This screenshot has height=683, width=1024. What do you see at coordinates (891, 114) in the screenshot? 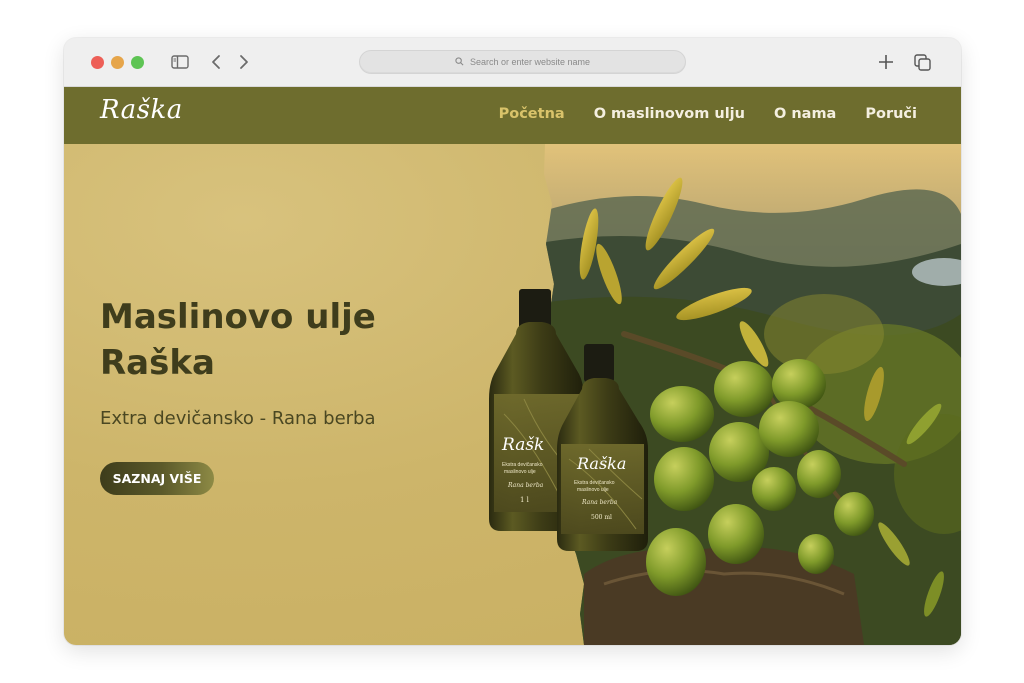
I see `nav-item-poruci: Poruči` at bounding box center [891, 114].